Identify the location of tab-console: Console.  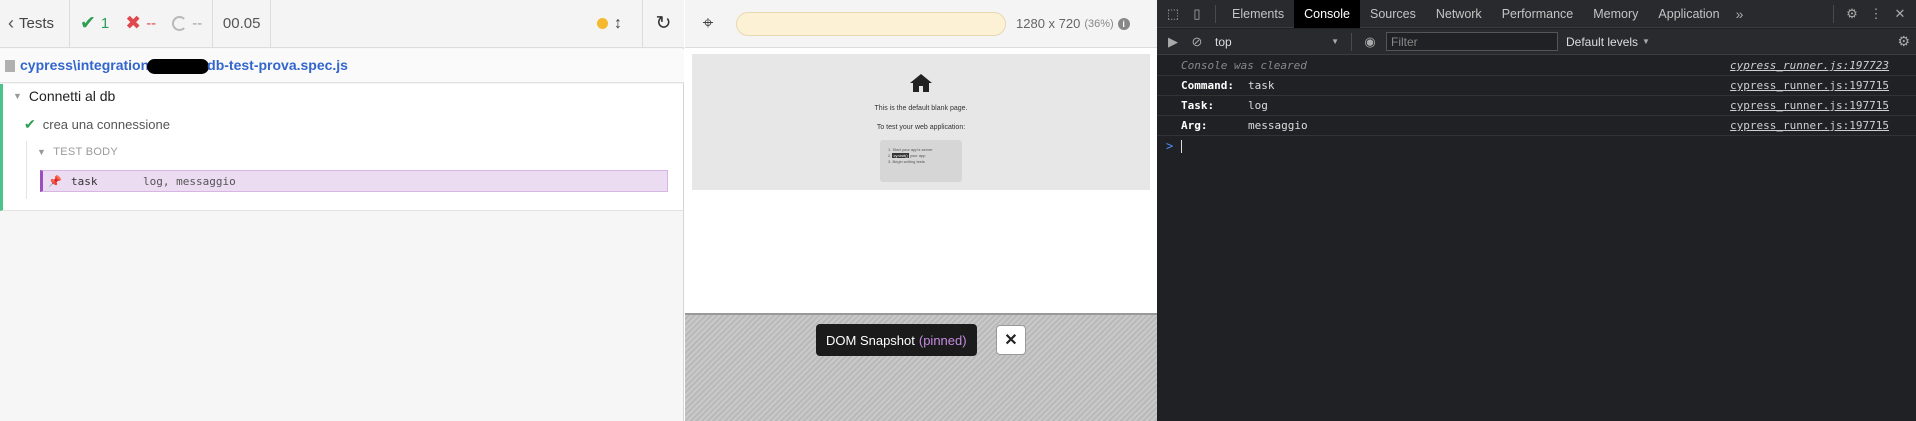
(1327, 14).